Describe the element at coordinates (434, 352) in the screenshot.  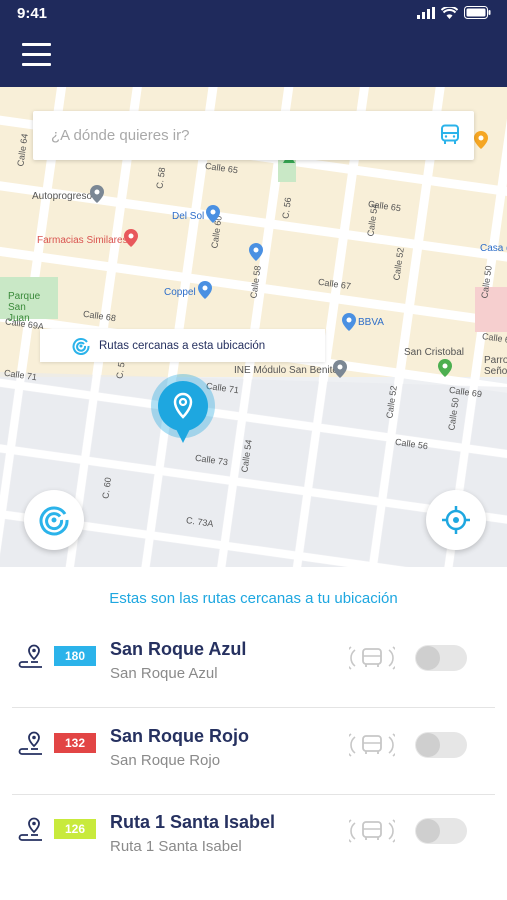
I see `place-label: San Cristobal` at that location.